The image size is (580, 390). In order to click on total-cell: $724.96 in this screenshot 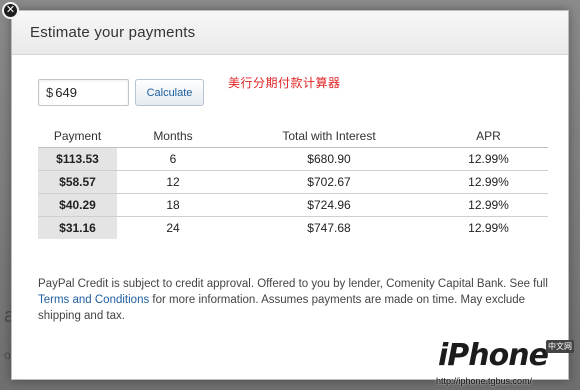, I will do `click(329, 205)`.